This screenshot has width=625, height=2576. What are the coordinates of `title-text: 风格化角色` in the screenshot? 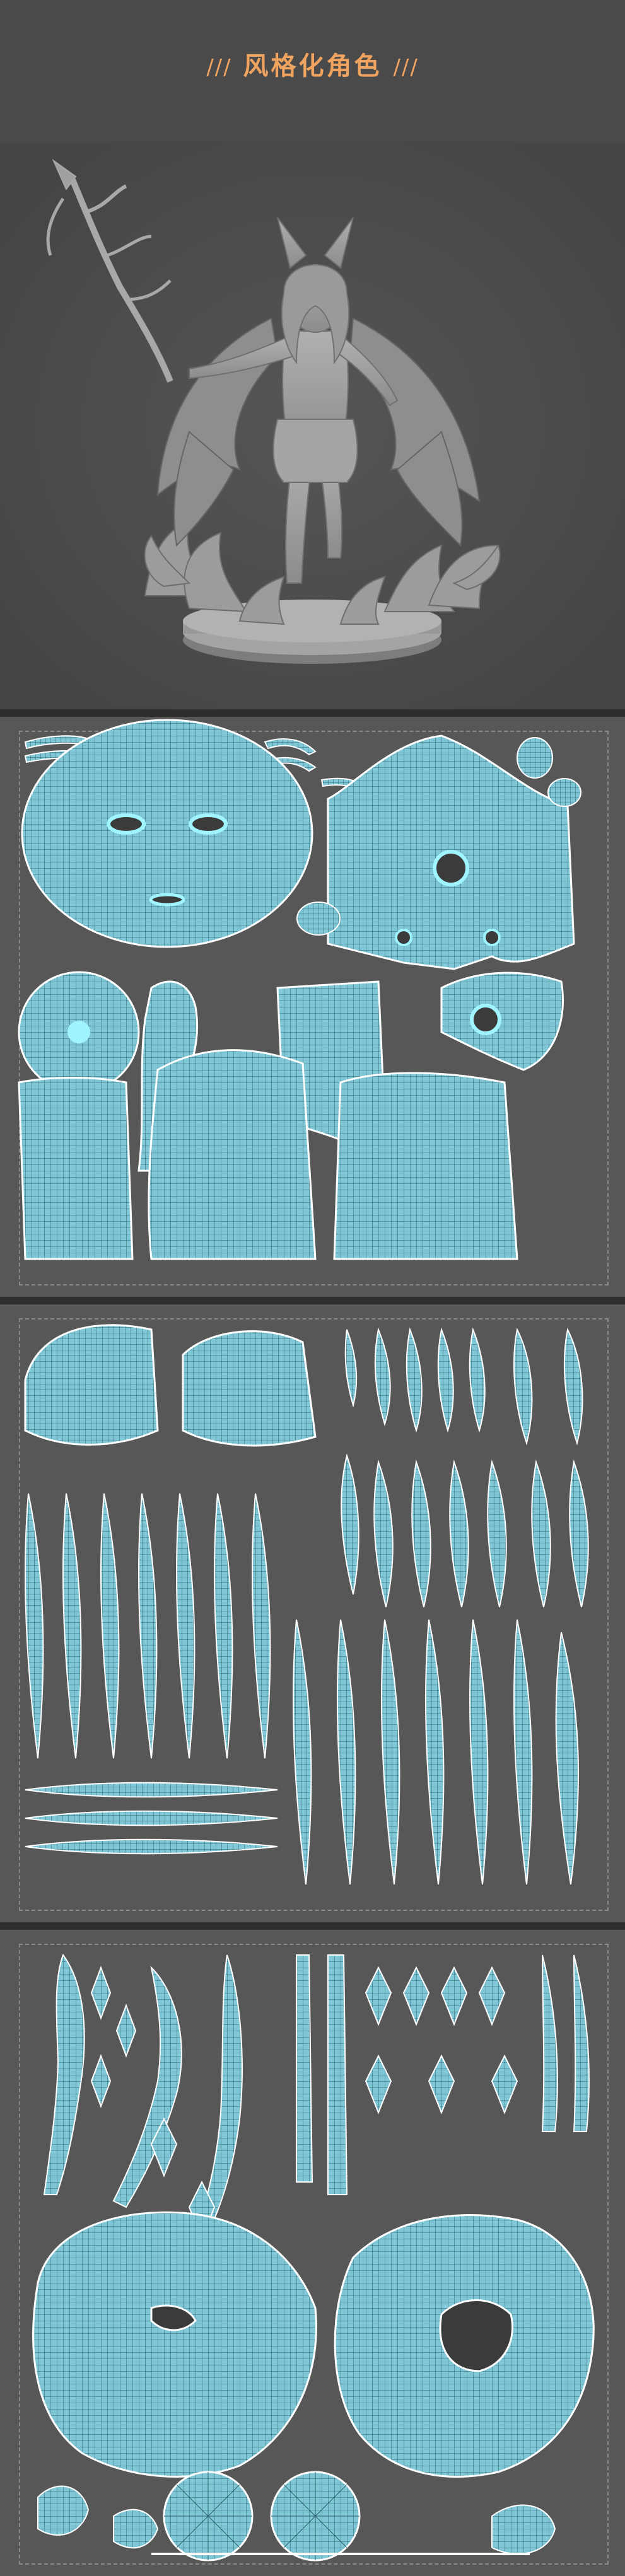 It's located at (312, 66).